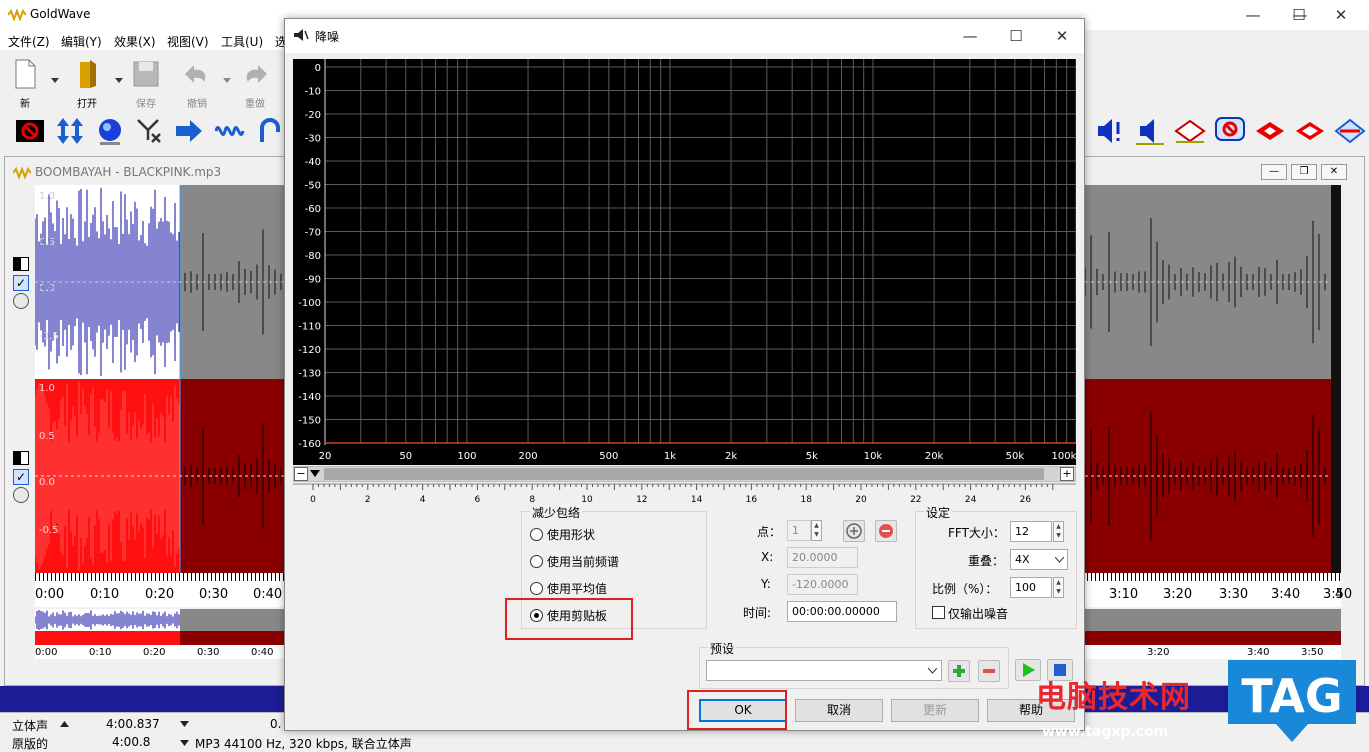  Describe the element at coordinates (568, 615) in the screenshot. I see `radio-use-clipboard: 使用剪贴板` at that location.